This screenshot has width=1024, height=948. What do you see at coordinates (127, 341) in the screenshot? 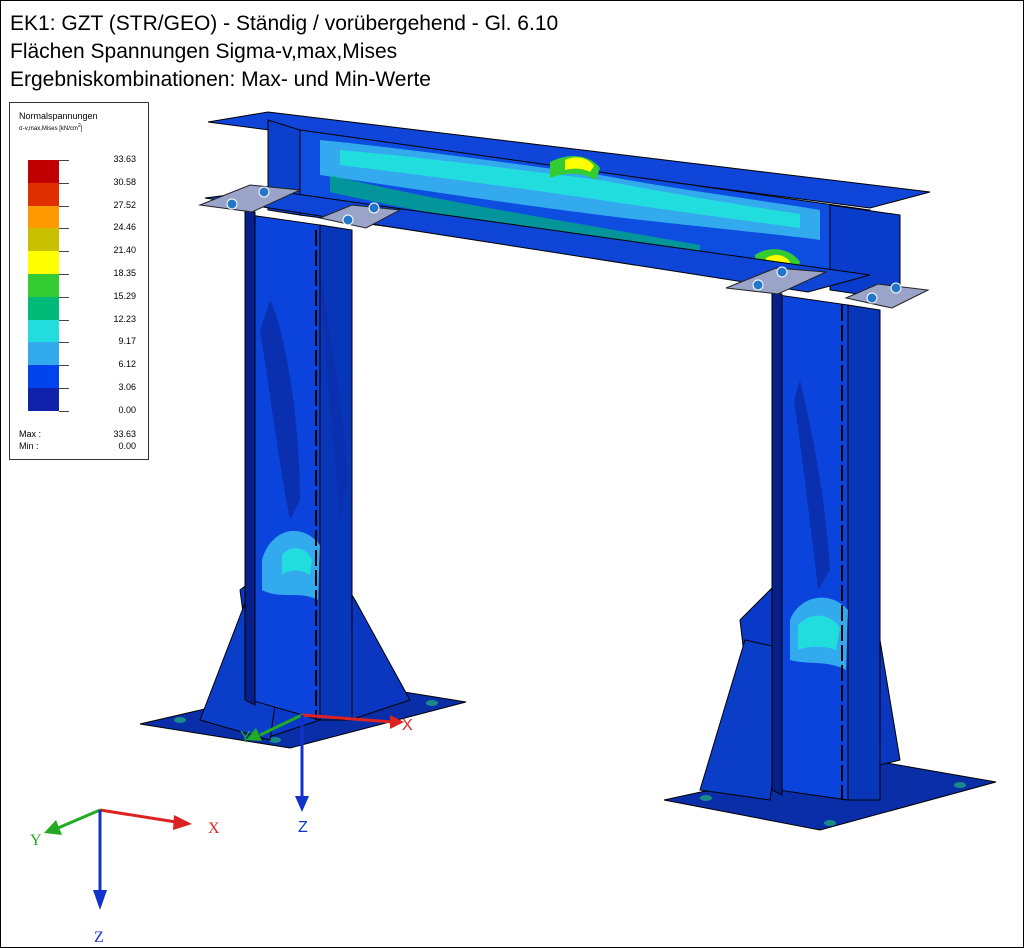
I see `legend-value: 9.17` at bounding box center [127, 341].